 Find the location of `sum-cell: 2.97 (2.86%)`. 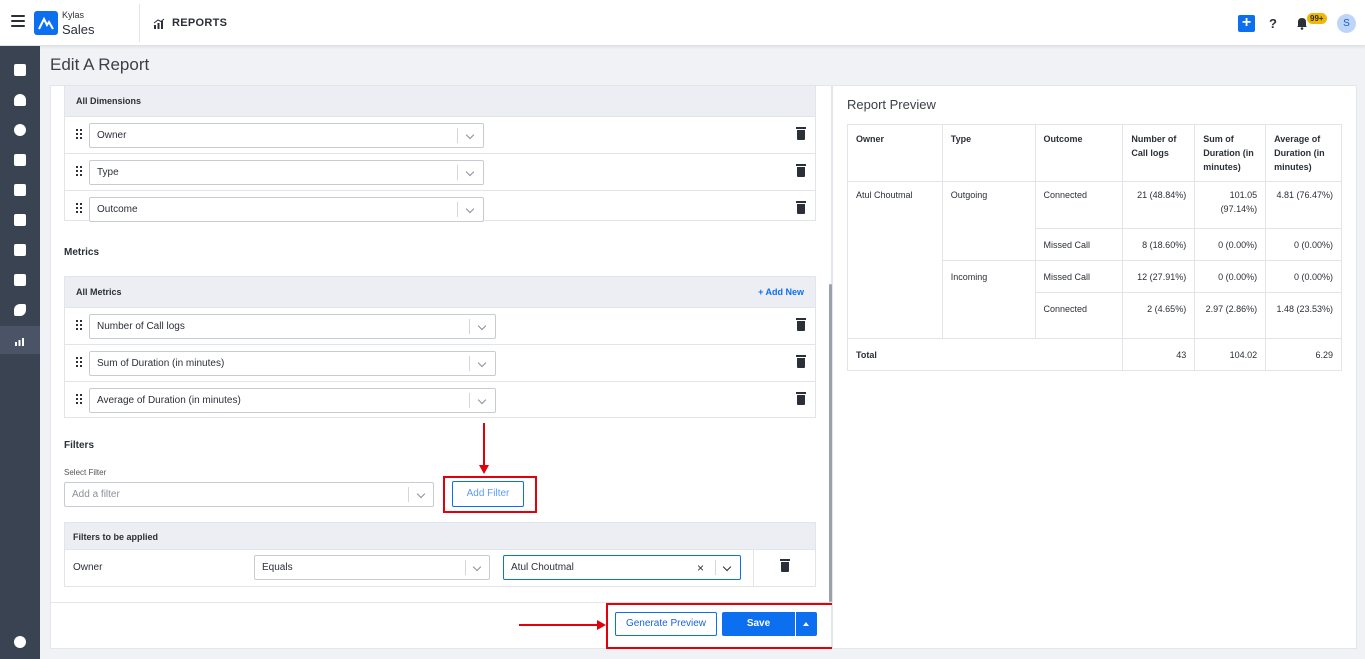

sum-cell: 2.97 (2.86%) is located at coordinates (1230, 315).